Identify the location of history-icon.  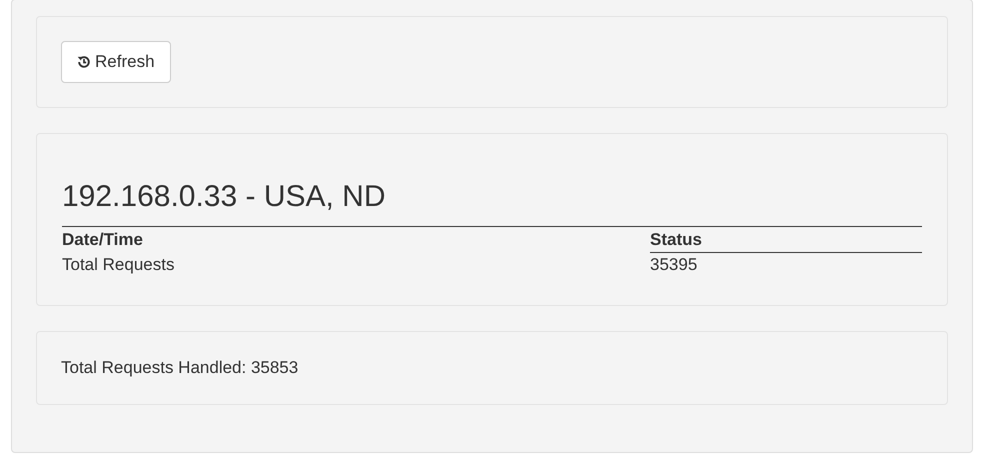
(84, 62).